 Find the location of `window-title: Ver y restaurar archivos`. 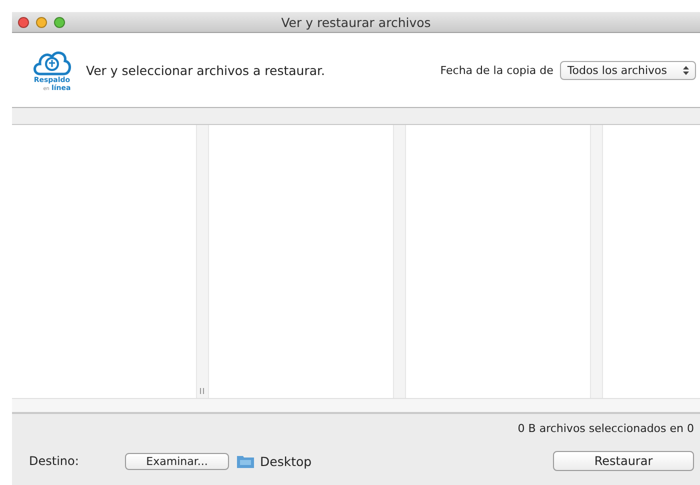

window-title: Ver y restaurar archivos is located at coordinates (356, 22).